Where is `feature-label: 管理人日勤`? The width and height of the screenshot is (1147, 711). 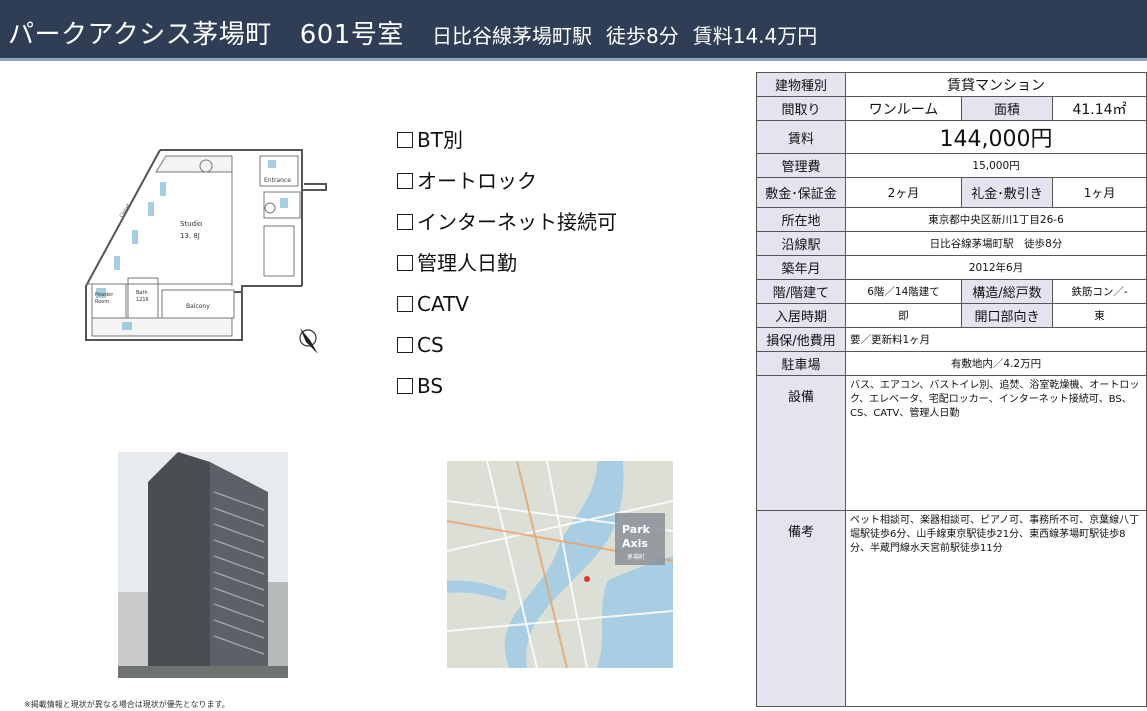
feature-label: 管理人日勤 is located at coordinates (467, 263).